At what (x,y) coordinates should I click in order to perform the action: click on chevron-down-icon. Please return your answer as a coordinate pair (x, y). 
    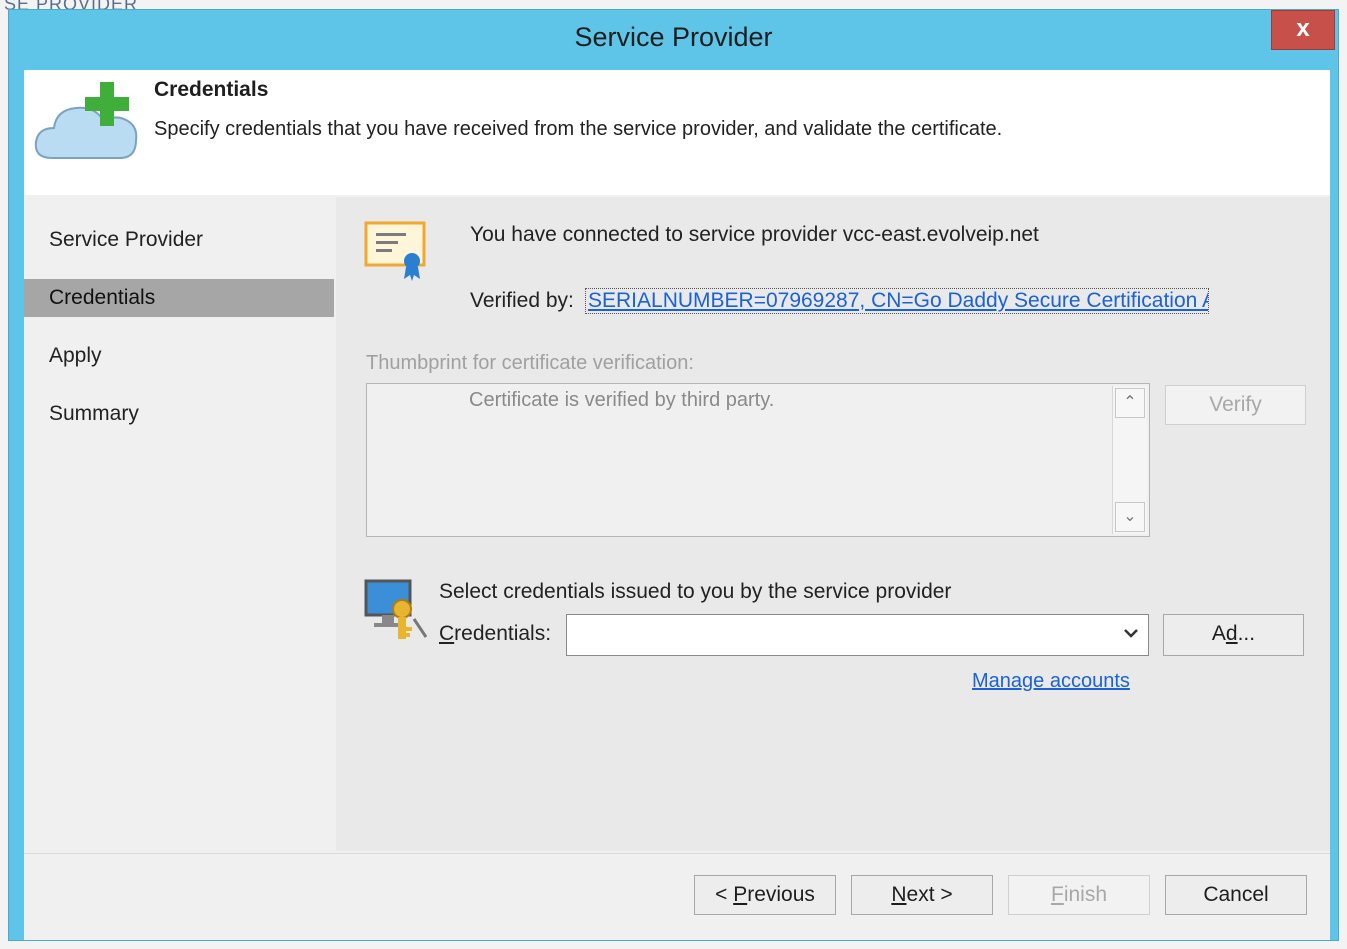
    Looking at the image, I should click on (1131, 635).